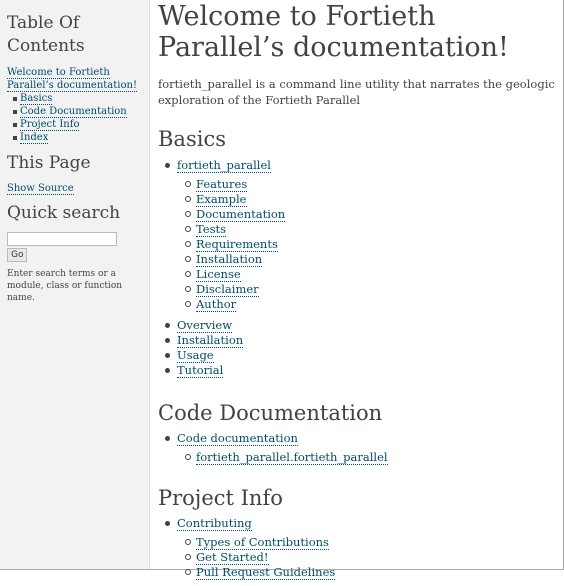  Describe the element at coordinates (50, 125) in the screenshot. I see `toc-link-project-info: Project Info` at that location.